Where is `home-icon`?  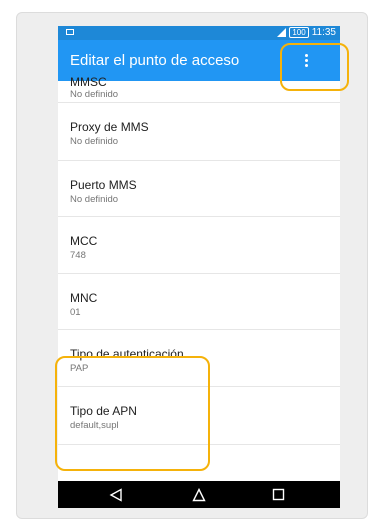 home-icon is located at coordinates (199, 494).